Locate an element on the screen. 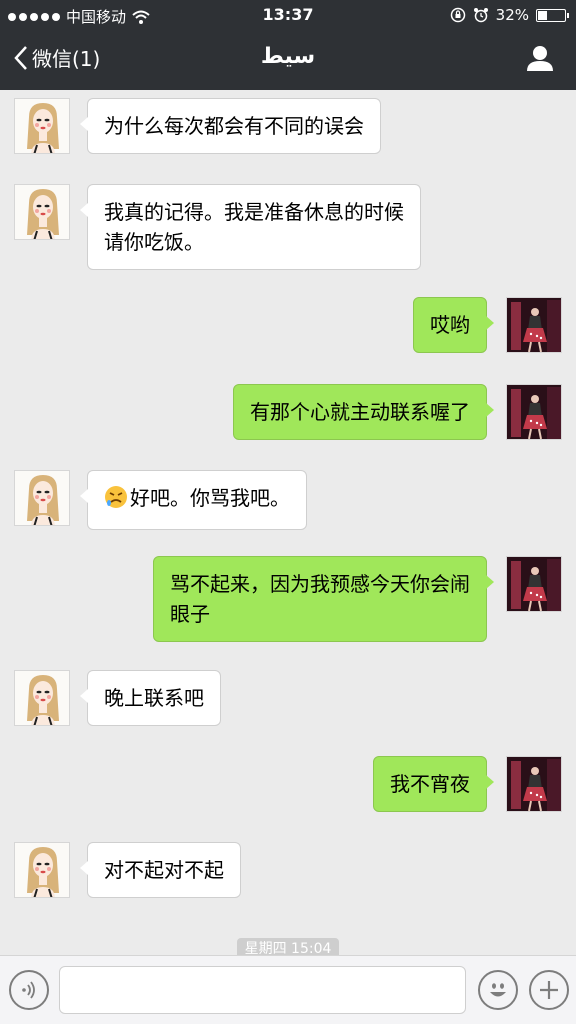  input-bar is located at coordinates (288, 989).